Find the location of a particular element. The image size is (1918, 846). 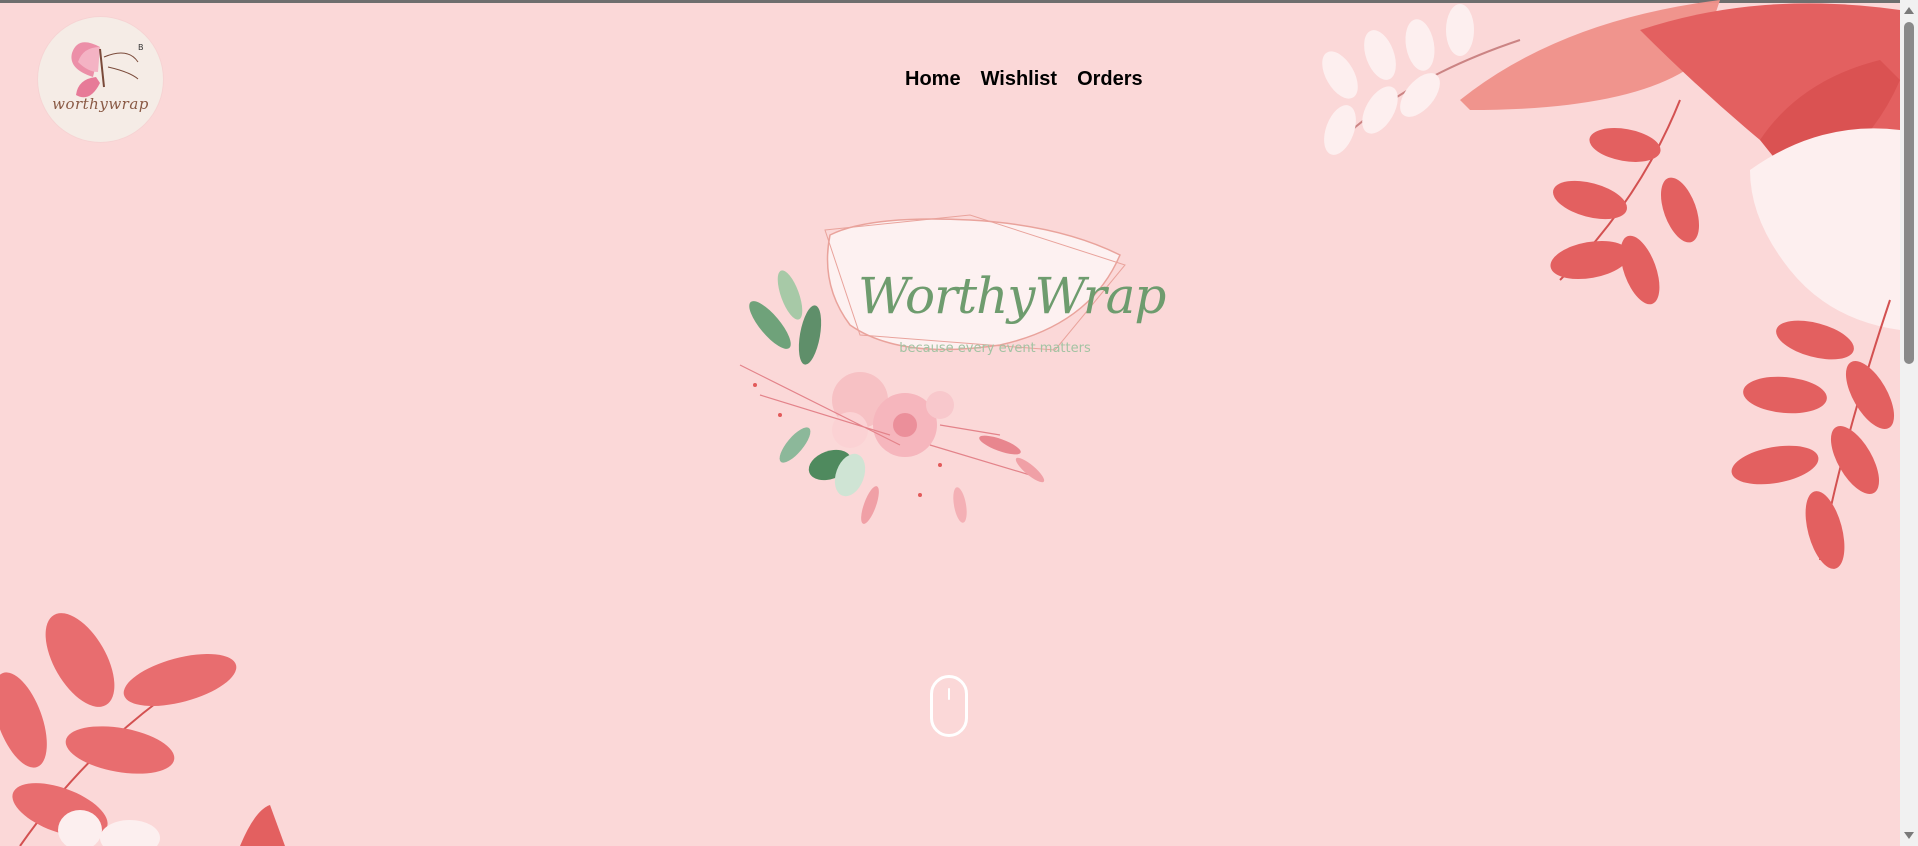

mouse-scroll-icon is located at coordinates (949, 706).